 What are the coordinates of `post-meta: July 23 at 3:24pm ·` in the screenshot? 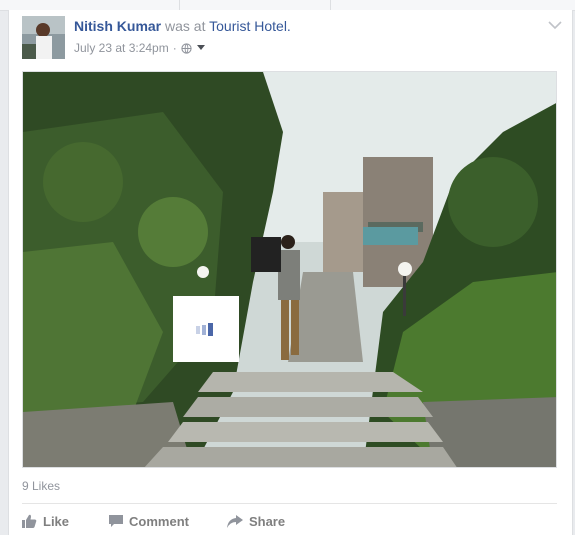 It's located at (140, 48).